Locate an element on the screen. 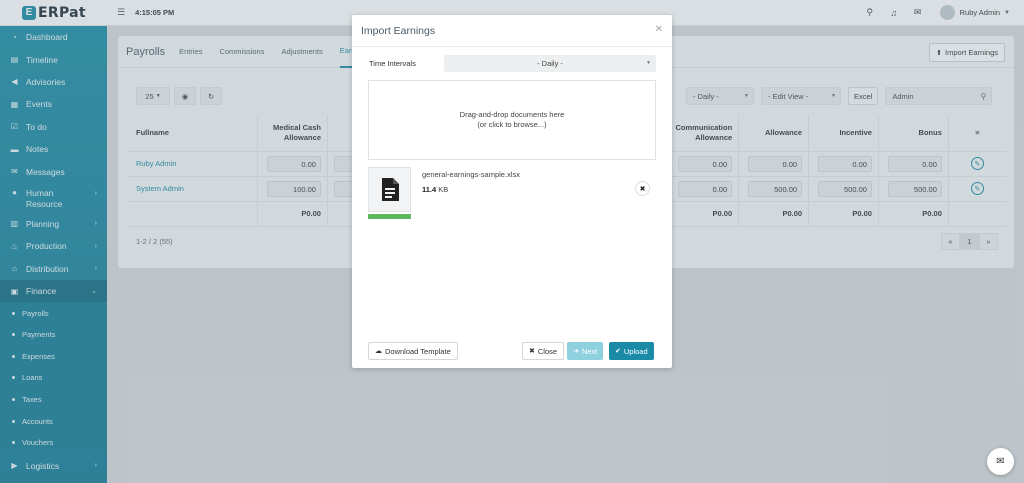 Image resolution: width=1024 pixels, height=483 pixels. dropzone-hint: (or click to browse...) is located at coordinates (512, 124).